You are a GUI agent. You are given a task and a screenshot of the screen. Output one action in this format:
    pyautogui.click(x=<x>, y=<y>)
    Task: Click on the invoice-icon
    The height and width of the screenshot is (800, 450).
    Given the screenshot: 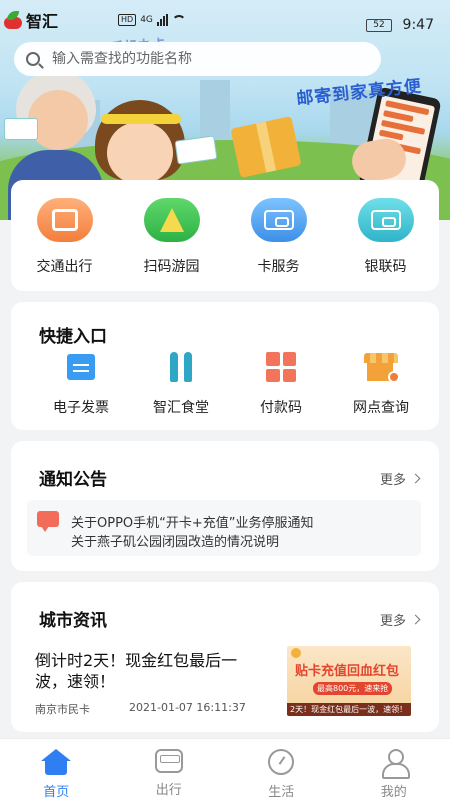 What is the action you would take?
    pyautogui.click(x=81, y=367)
    